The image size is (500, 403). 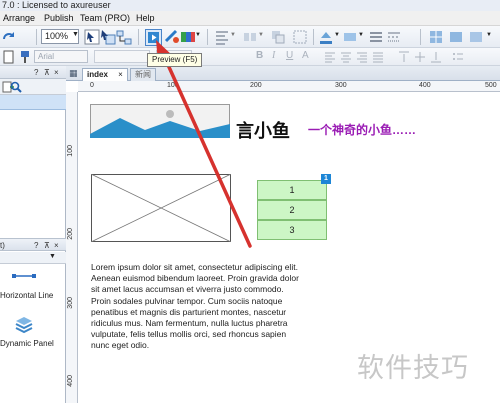 I want to click on tab-label: 新闻, so click(x=143, y=74).